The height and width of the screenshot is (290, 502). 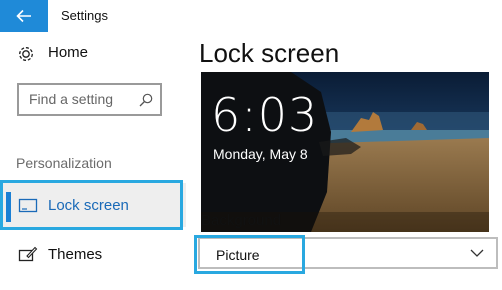 What do you see at coordinates (84, 15) in the screenshot?
I see `window-title: Settings` at bounding box center [84, 15].